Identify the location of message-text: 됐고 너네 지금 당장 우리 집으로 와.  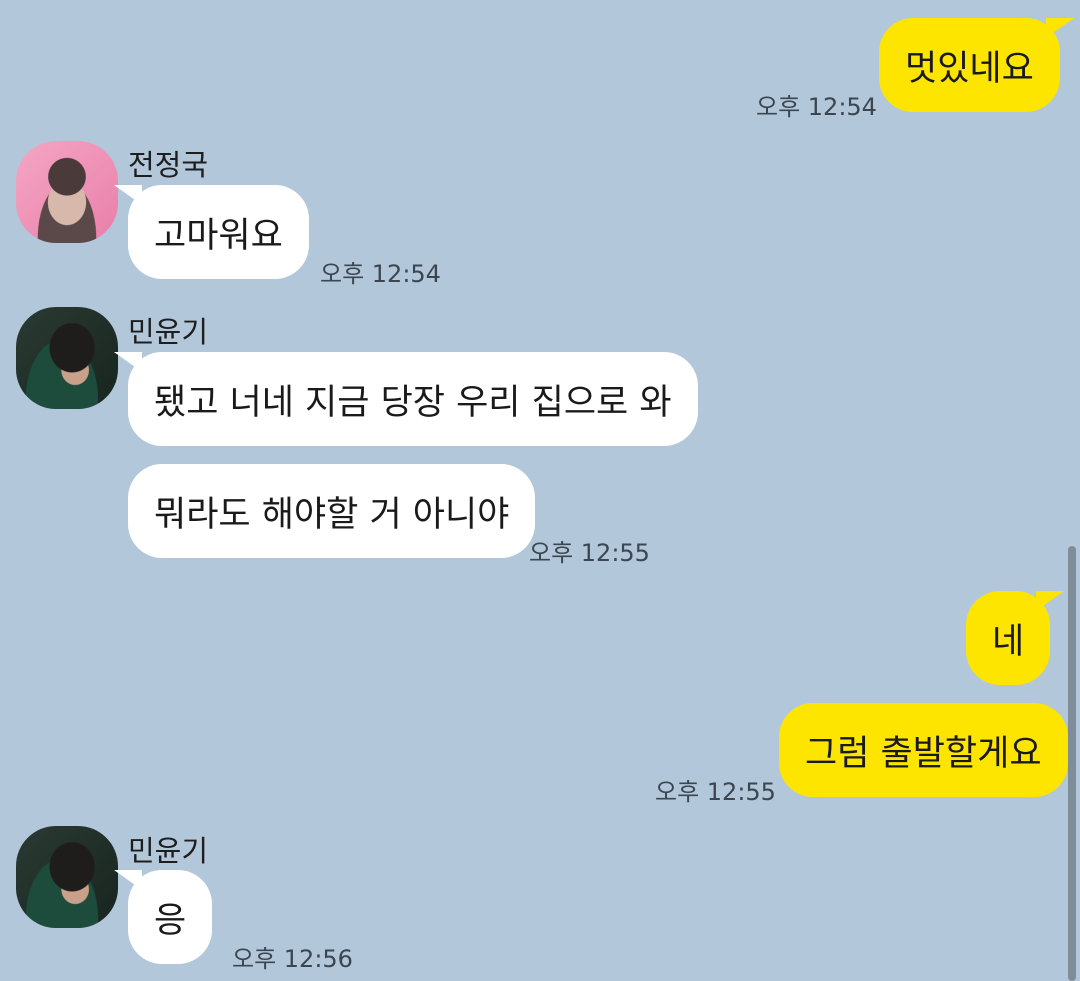
(413, 402).